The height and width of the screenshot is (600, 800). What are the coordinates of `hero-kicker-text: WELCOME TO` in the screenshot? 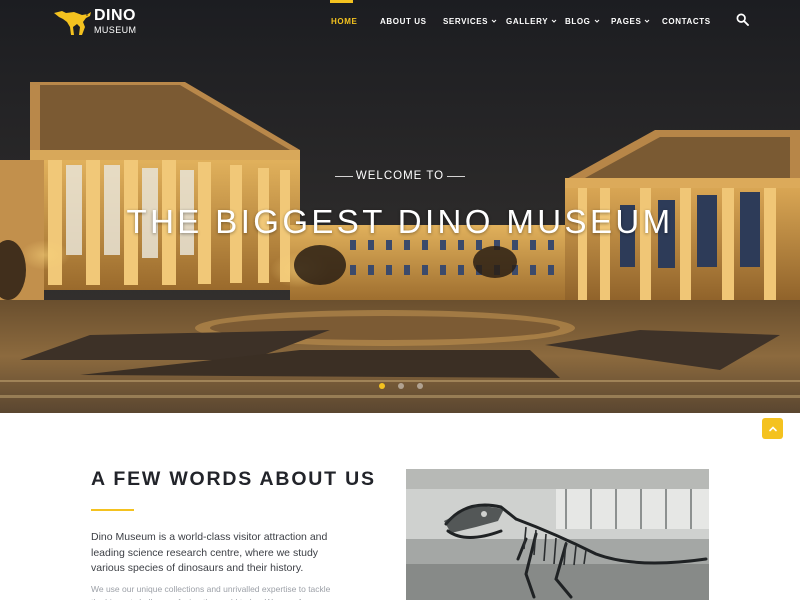 It's located at (400, 176).